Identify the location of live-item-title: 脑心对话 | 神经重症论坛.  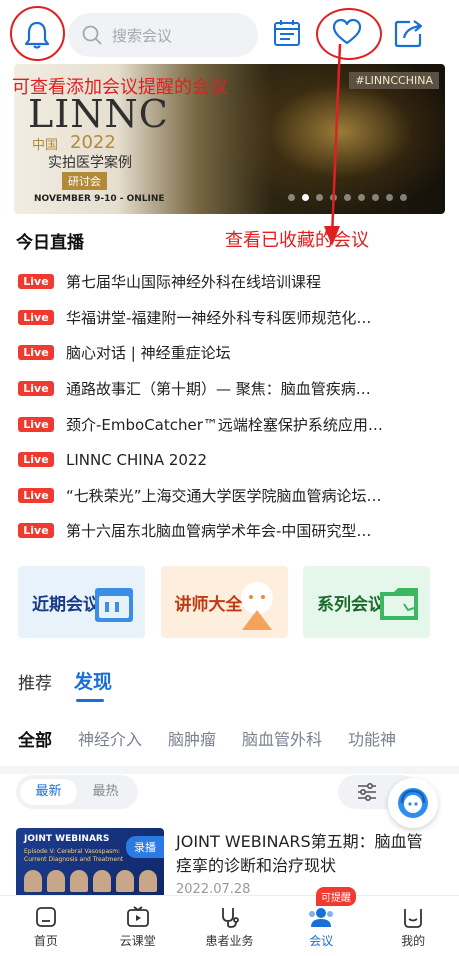
(148, 353).